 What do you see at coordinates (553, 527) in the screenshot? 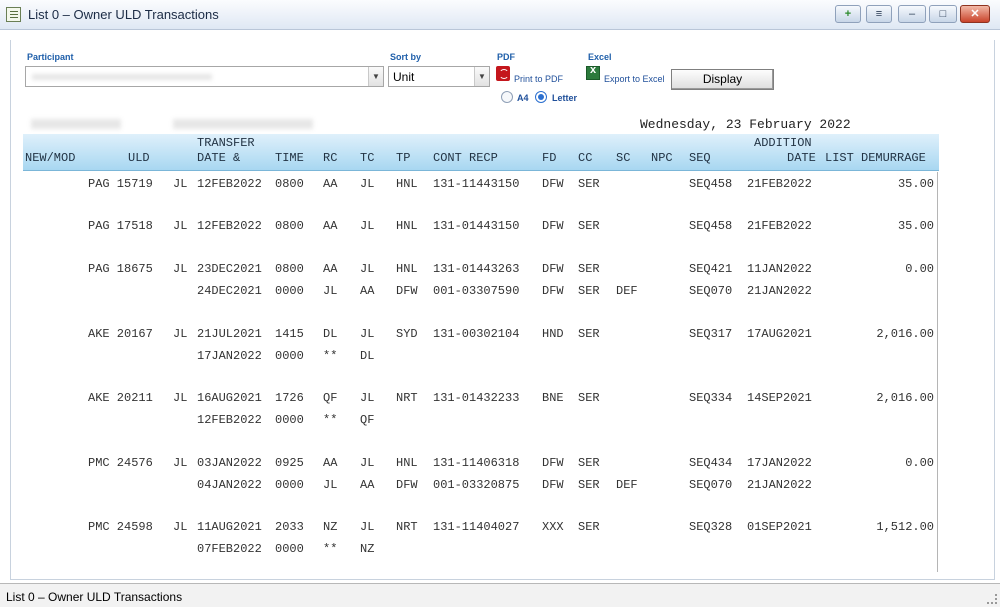
I see `cell-fd: XXX` at bounding box center [553, 527].